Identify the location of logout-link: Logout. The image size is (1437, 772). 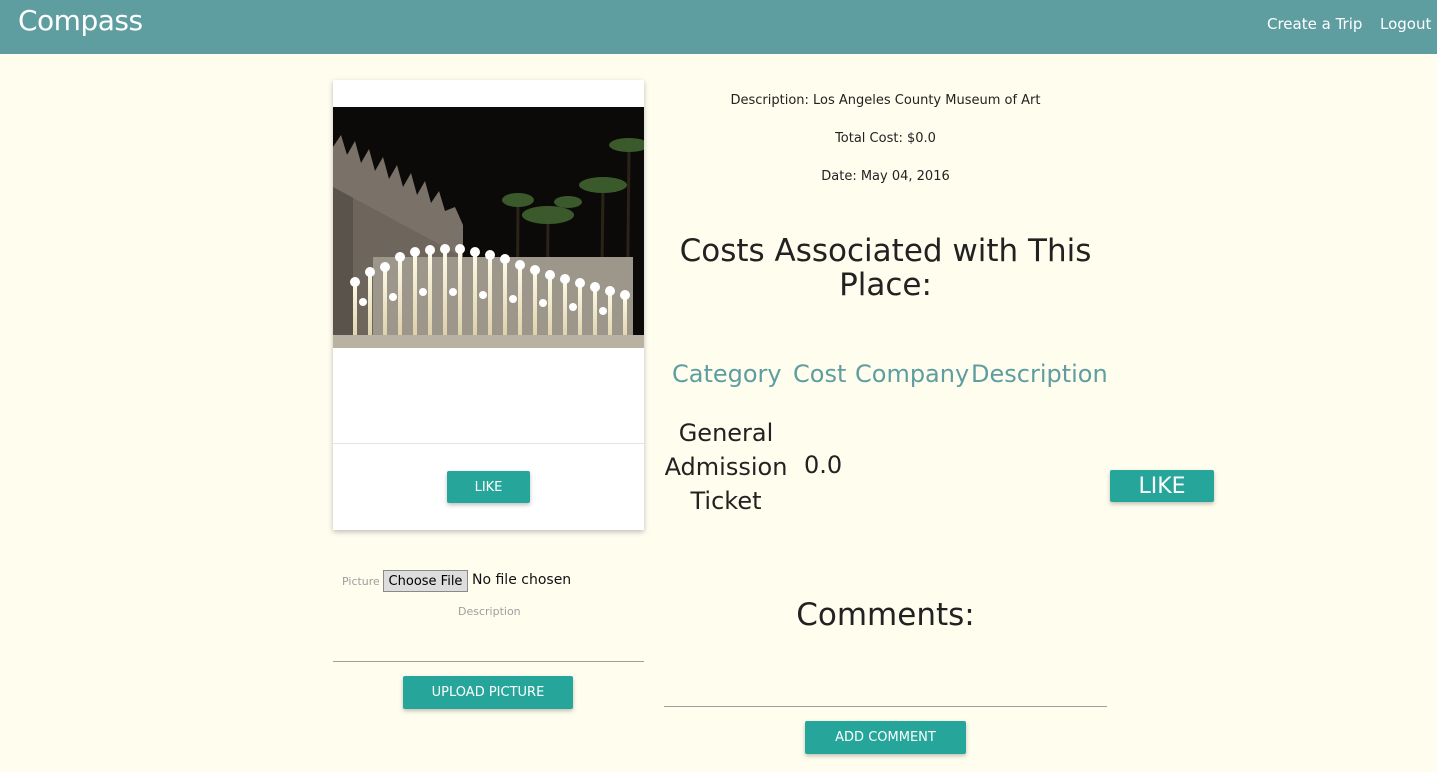
(1405, 24).